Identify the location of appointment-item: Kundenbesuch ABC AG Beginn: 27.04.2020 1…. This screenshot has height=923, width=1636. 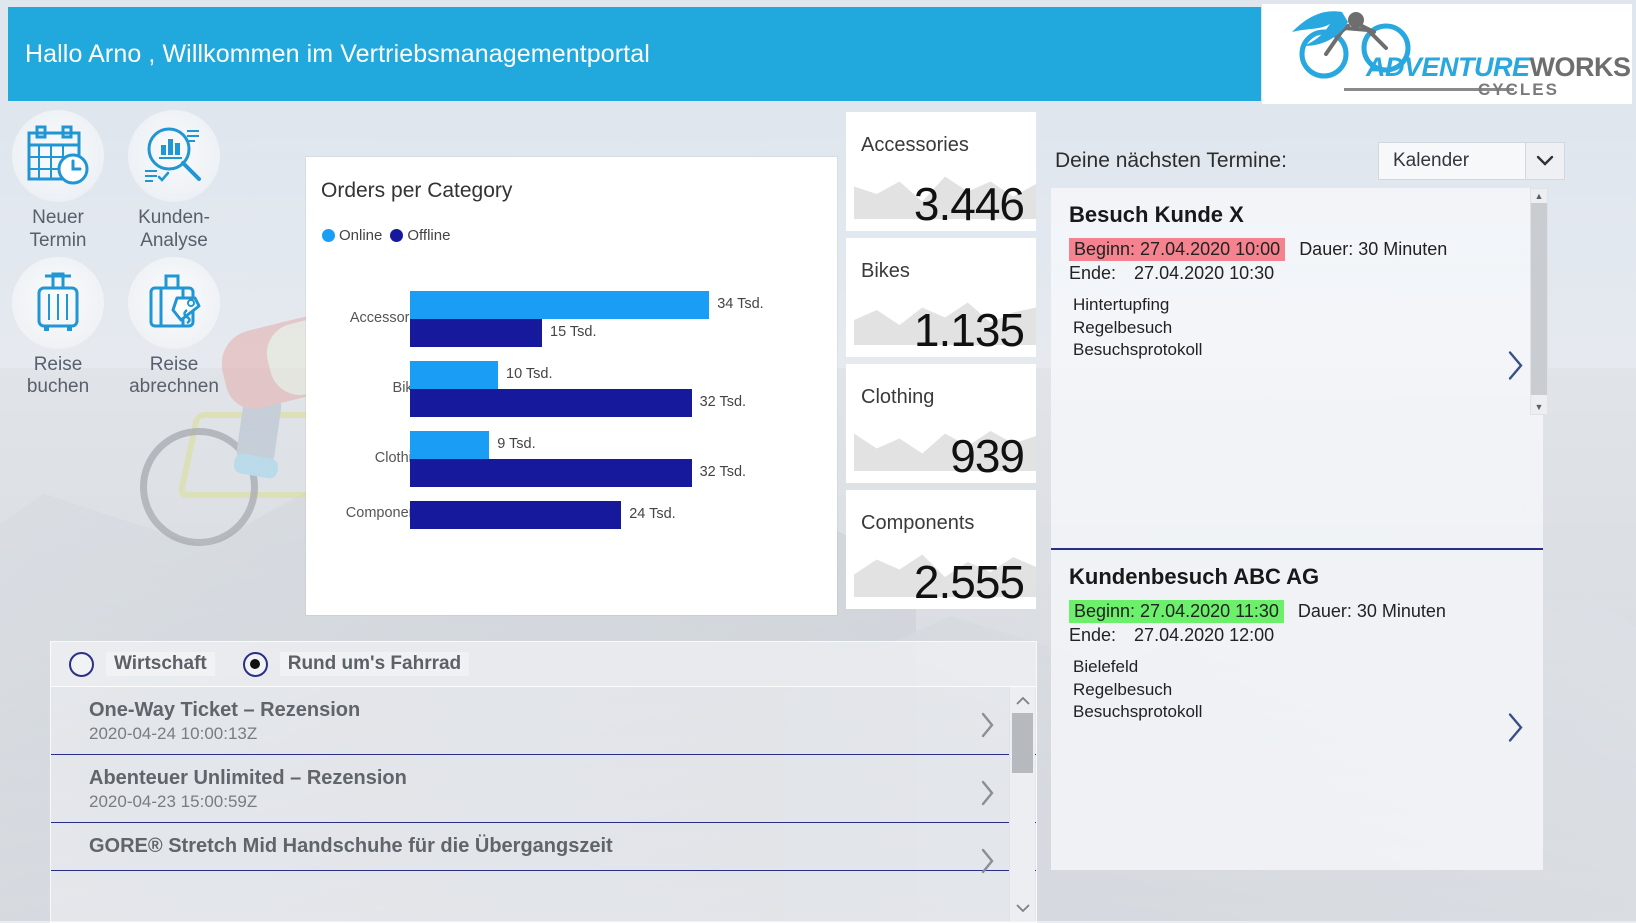
(1297, 709).